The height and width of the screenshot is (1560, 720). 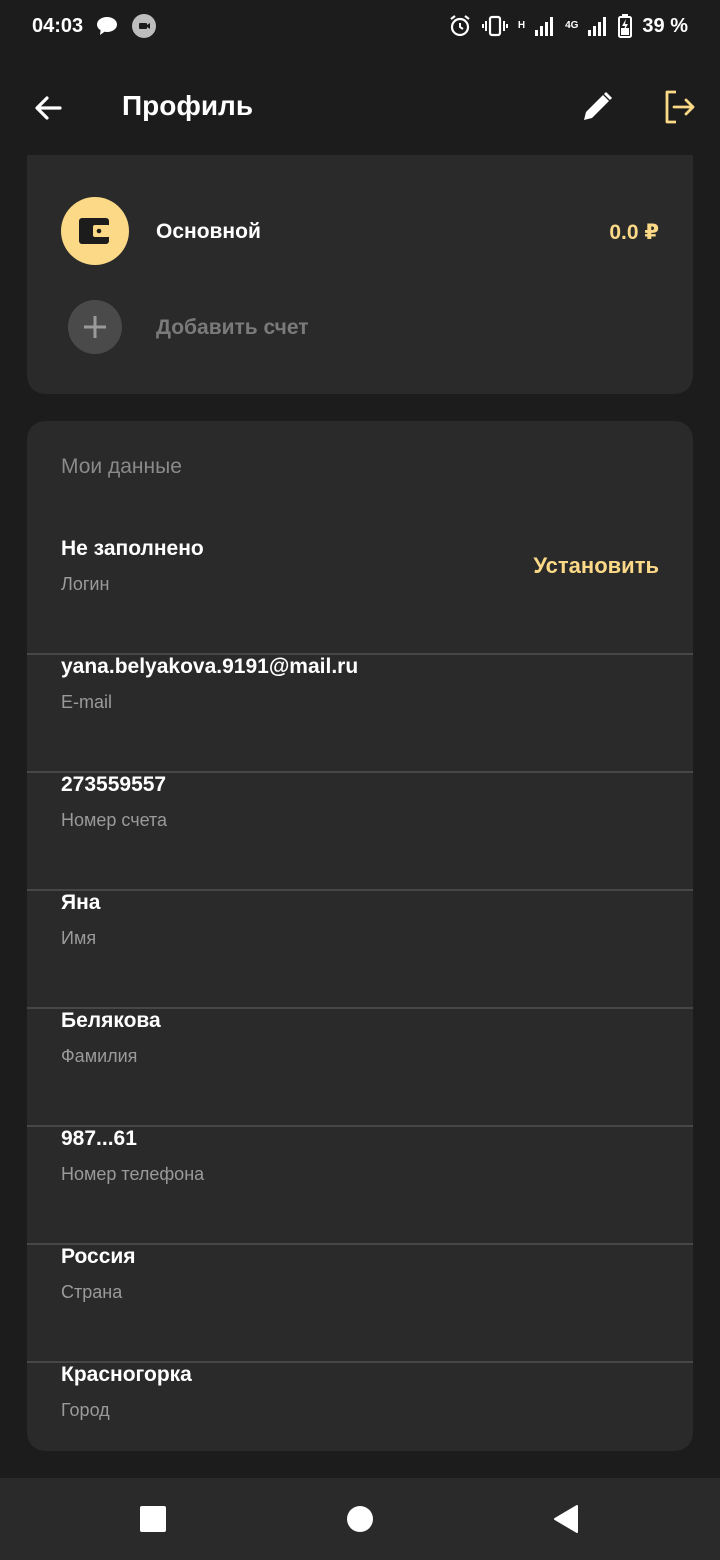 What do you see at coordinates (232, 327) in the screenshot?
I see `add-account-label: Добавить счет` at bounding box center [232, 327].